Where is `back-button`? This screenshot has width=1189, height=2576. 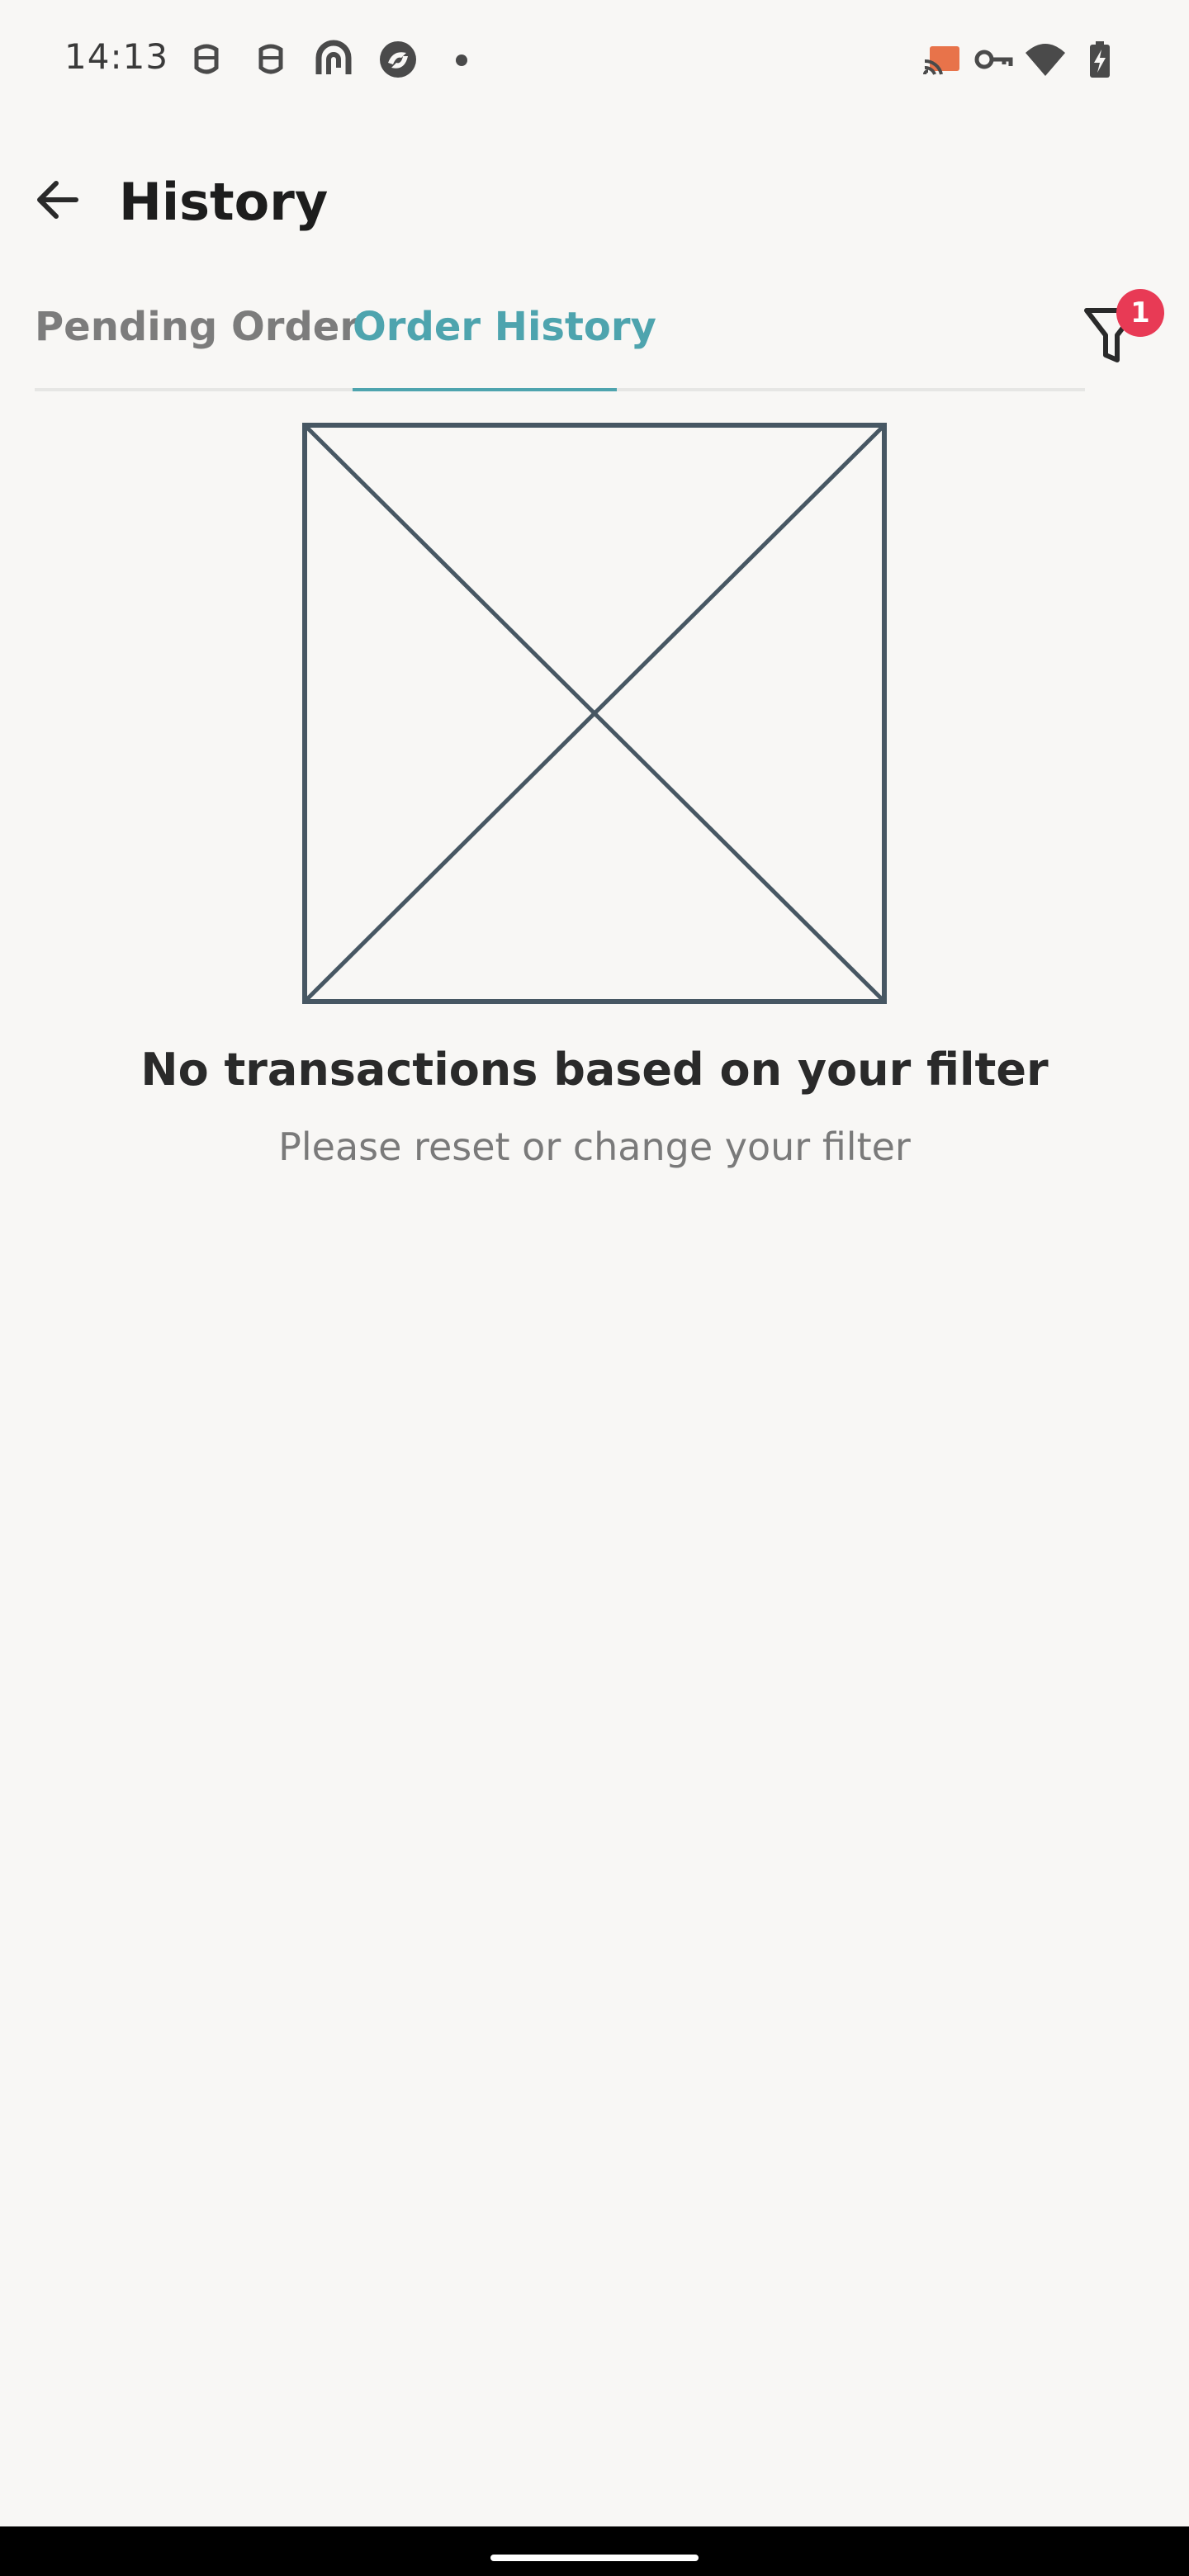
back-button is located at coordinates (58, 200).